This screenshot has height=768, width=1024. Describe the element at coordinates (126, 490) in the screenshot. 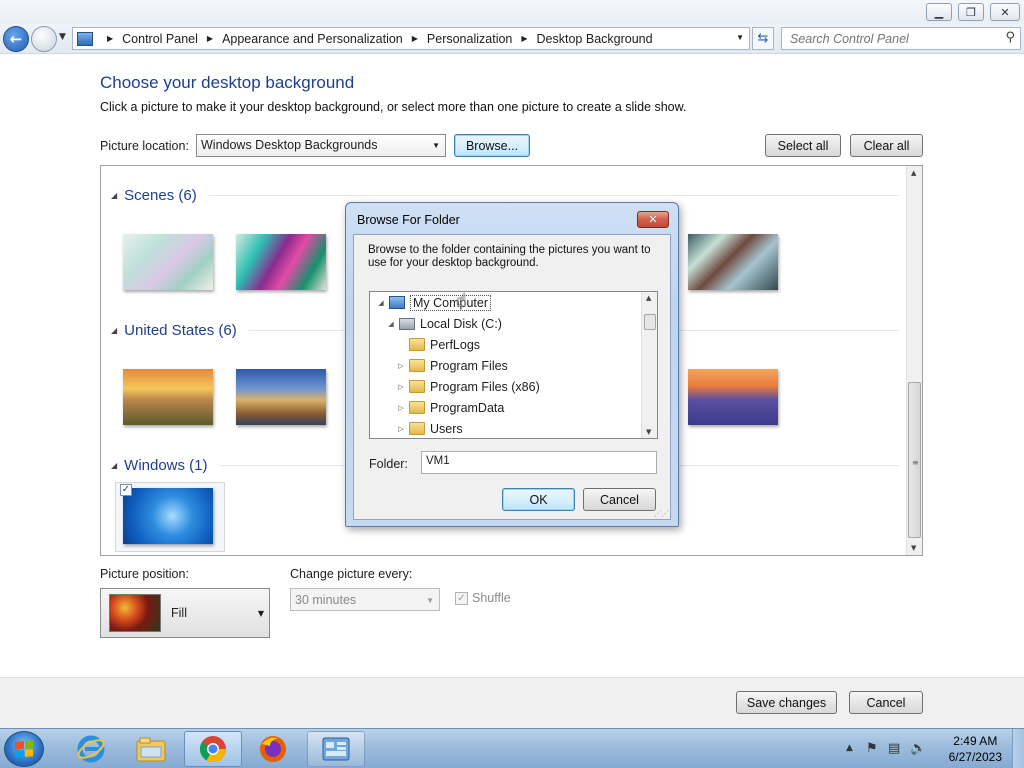

I see `wallpaper-checkbox: ✓` at that location.